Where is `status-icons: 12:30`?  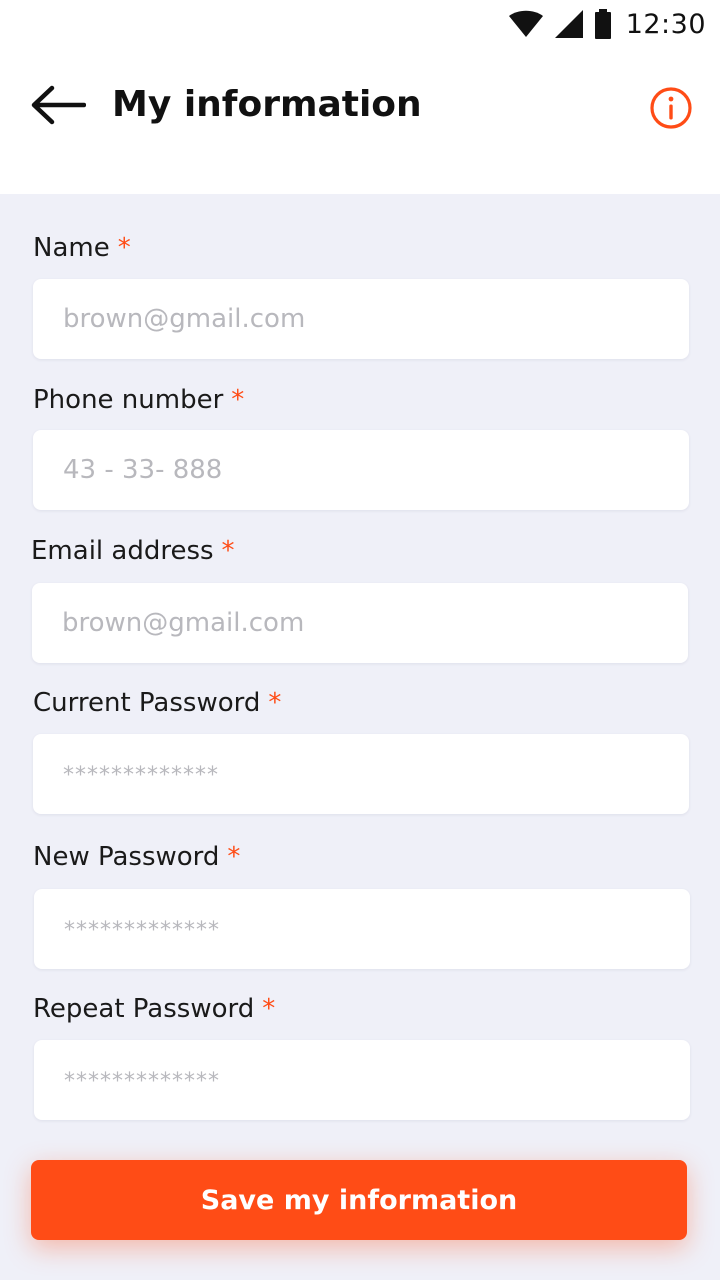
status-icons: 12:30 is located at coordinates (607, 24).